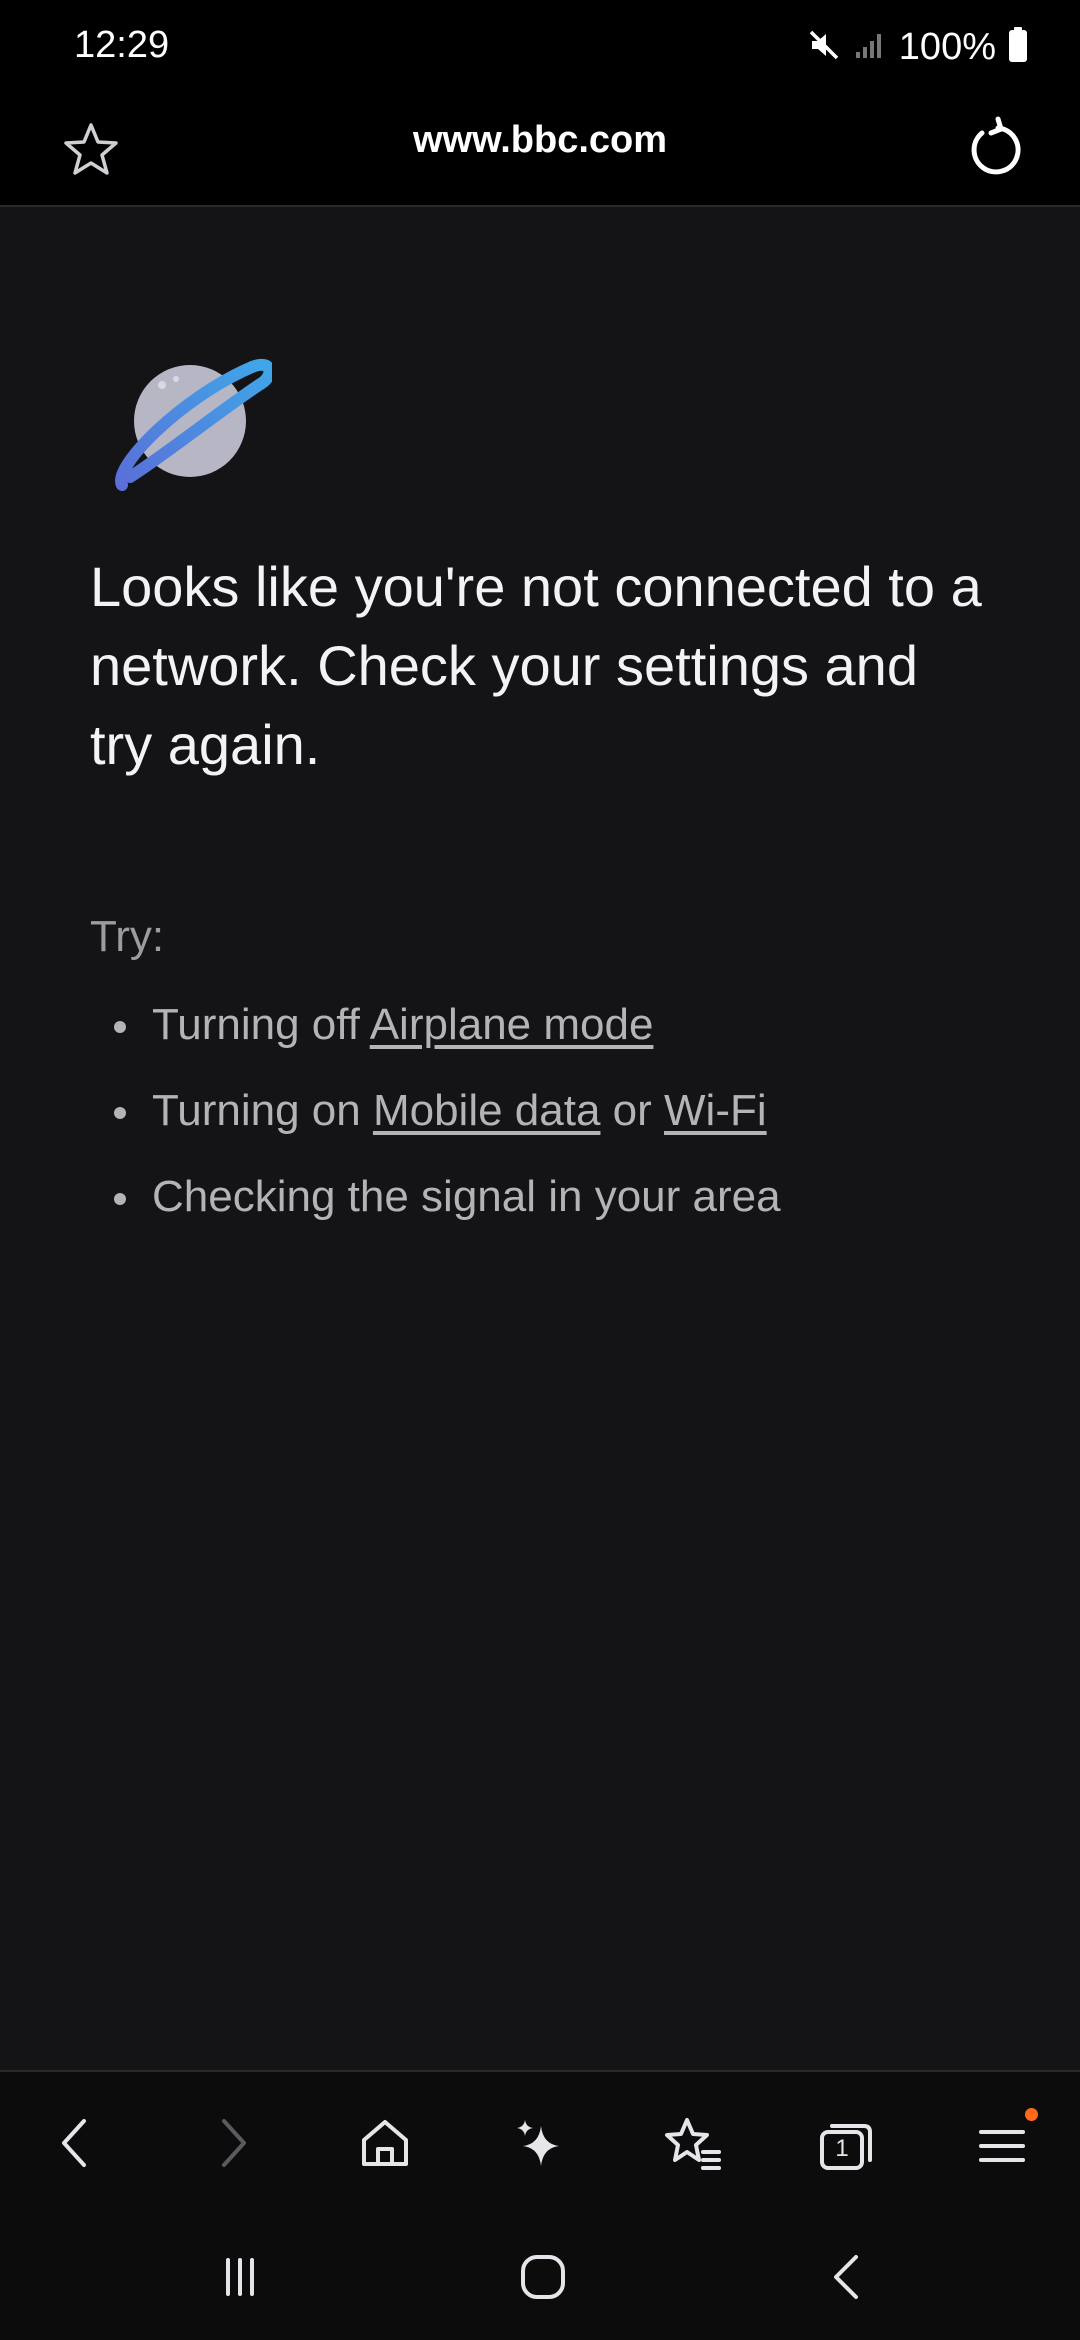 Image resolution: width=1080 pixels, height=2340 pixels. I want to click on signal-icon, so click(870, 47).